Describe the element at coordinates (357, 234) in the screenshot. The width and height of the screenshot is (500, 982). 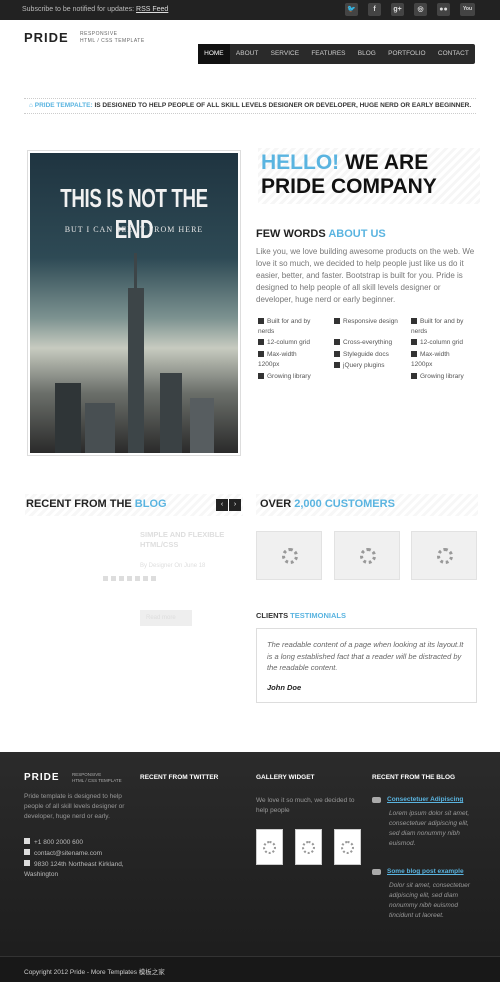
I see `about-title-blue: ABOUT US` at that location.